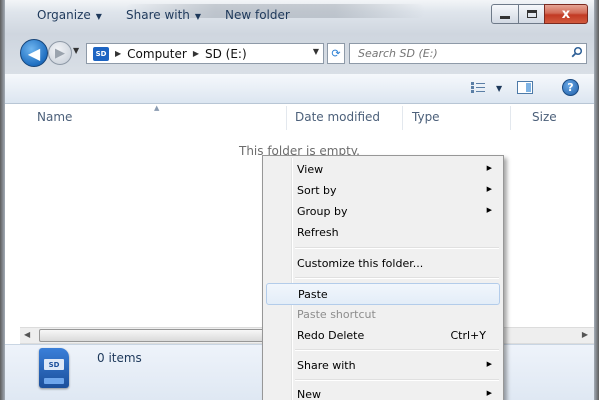 The height and width of the screenshot is (400, 599). What do you see at coordinates (468, 335) in the screenshot?
I see `menu-item-shortcut: Ctrl+Y` at bounding box center [468, 335].